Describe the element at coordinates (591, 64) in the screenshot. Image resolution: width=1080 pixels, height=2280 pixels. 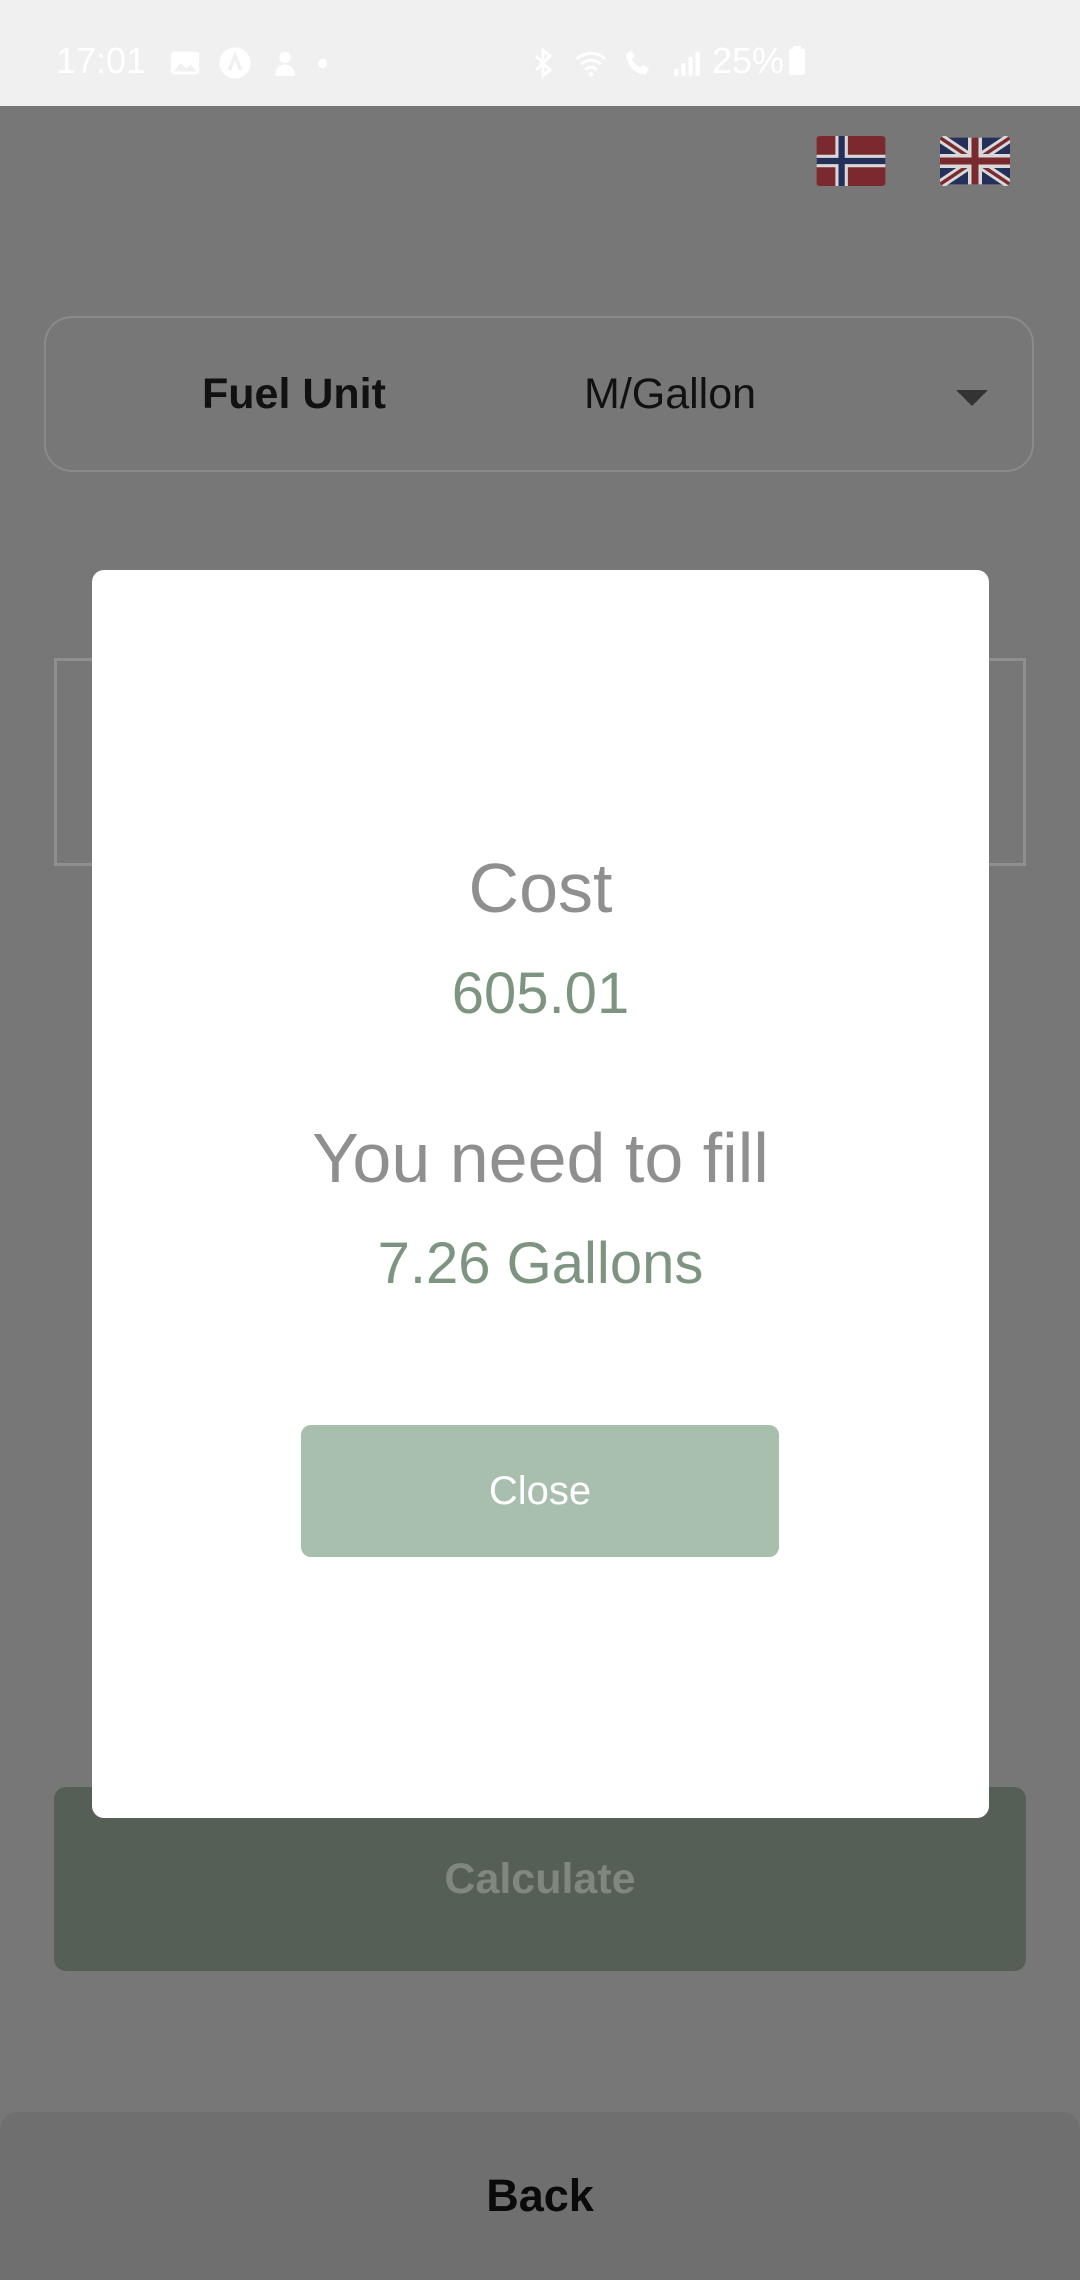
I see `wifi-icon` at that location.